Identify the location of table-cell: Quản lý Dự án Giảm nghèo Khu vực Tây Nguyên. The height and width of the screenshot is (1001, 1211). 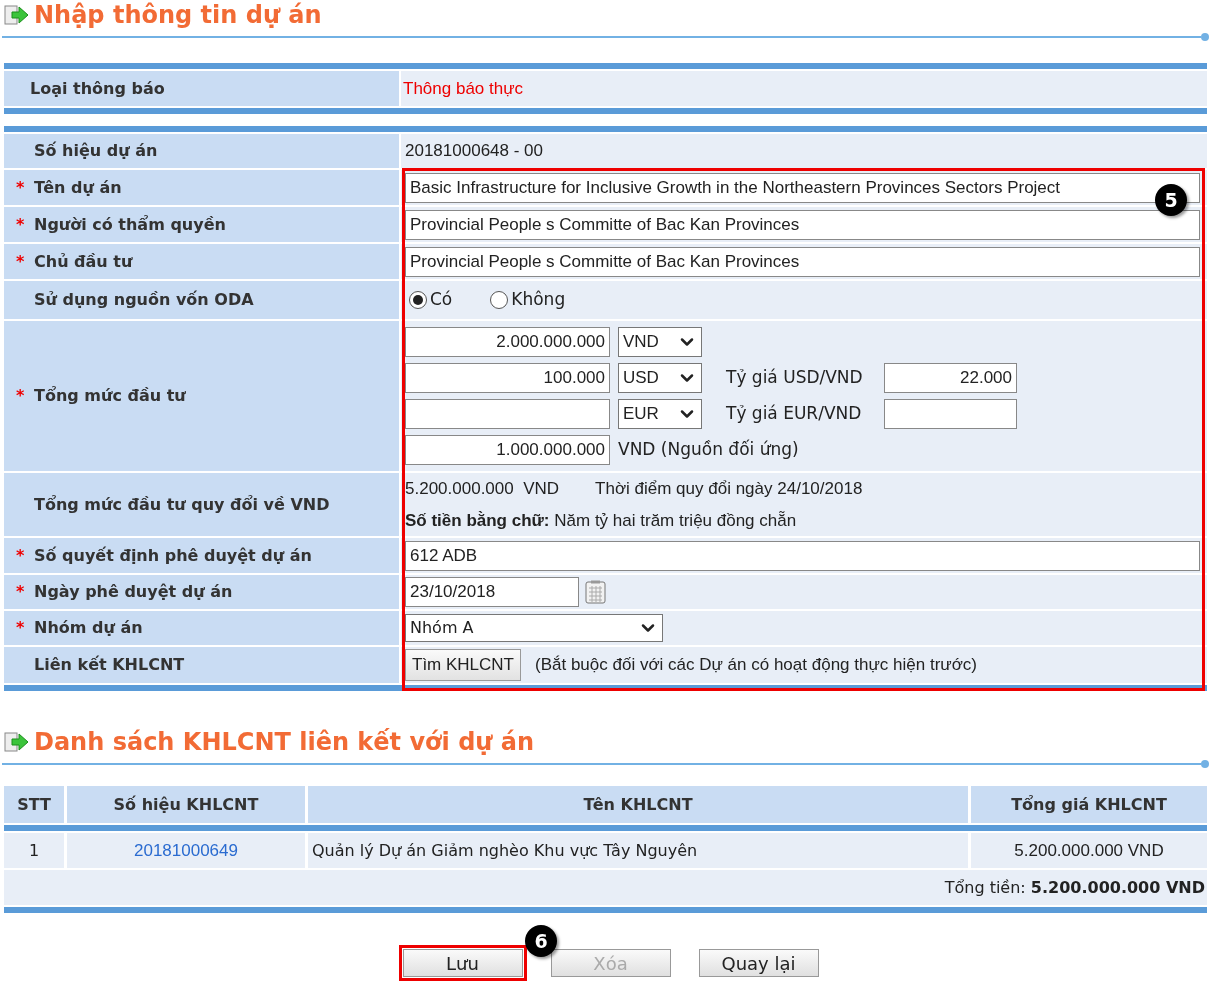
(638, 850).